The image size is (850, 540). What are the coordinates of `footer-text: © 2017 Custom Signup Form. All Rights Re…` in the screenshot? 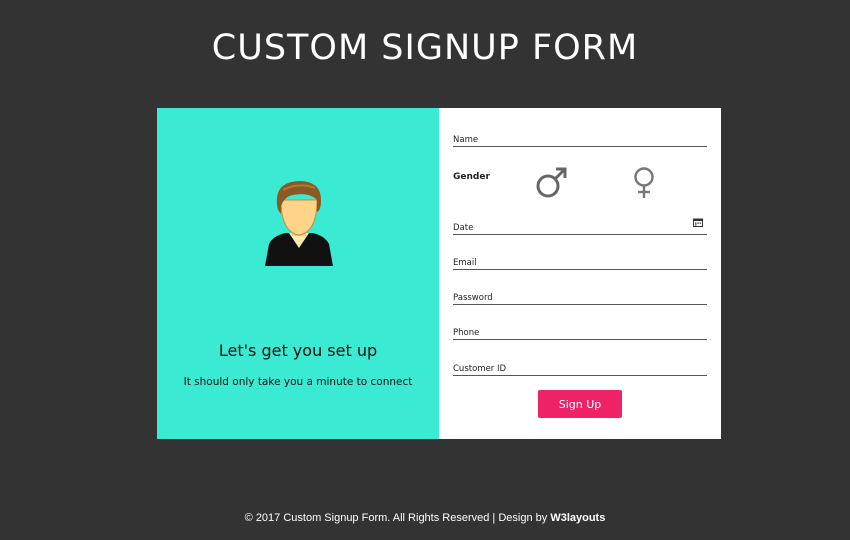 It's located at (396, 518).